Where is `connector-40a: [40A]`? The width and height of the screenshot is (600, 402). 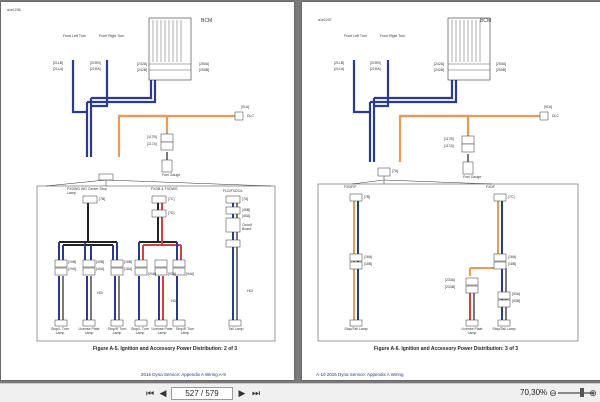 connector-40a: [40A] is located at coordinates (100, 269).